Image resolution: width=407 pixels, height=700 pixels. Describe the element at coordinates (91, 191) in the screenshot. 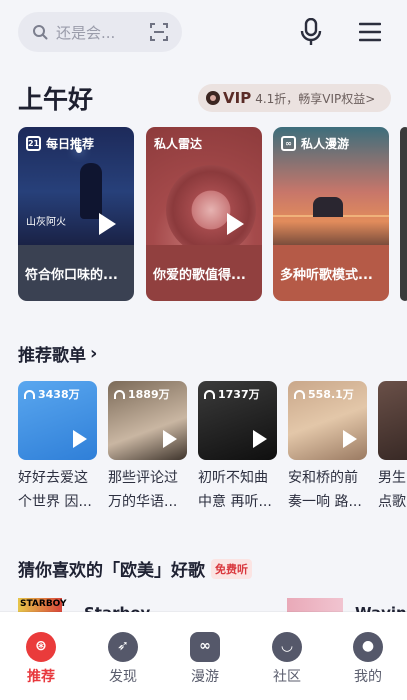

I see `card-art-figure` at that location.